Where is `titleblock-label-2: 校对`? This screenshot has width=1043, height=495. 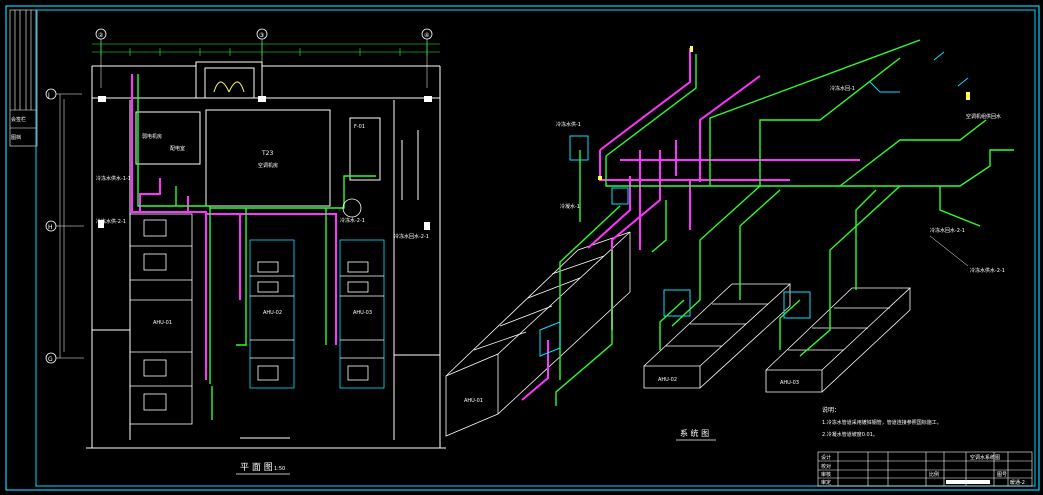 titleblock-label-2: 校对 is located at coordinates (826, 466).